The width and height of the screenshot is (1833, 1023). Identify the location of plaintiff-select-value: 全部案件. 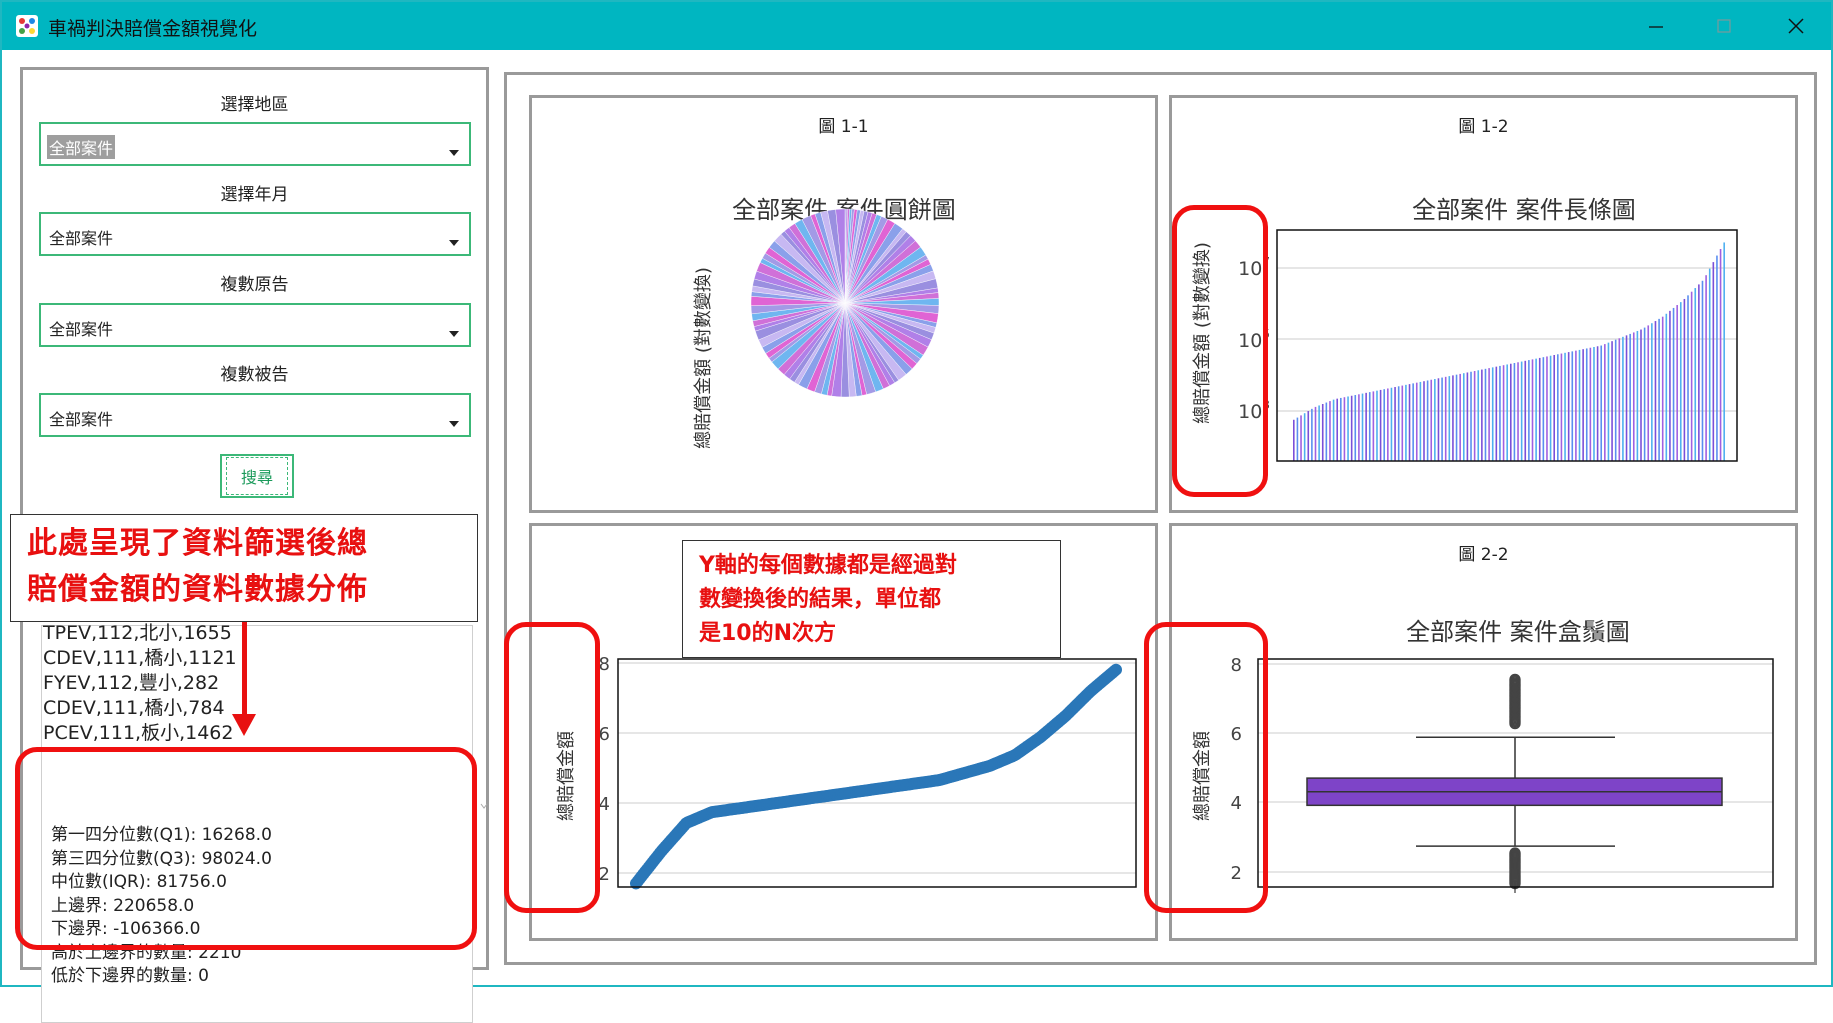
(81, 329).